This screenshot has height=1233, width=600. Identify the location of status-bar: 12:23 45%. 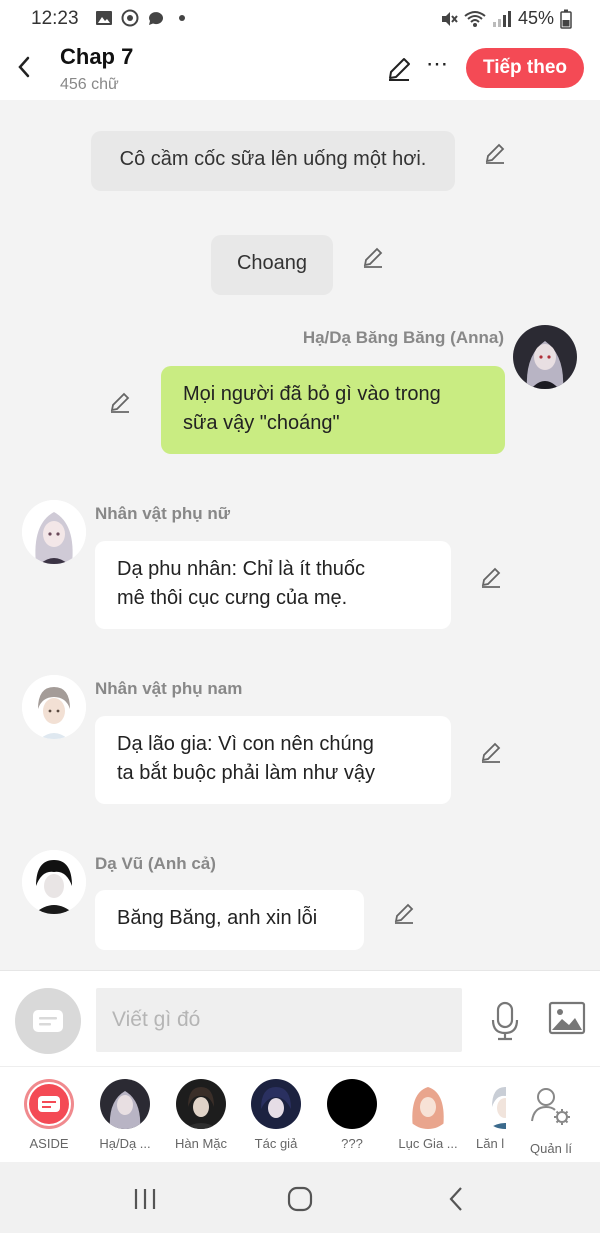
(300, 18).